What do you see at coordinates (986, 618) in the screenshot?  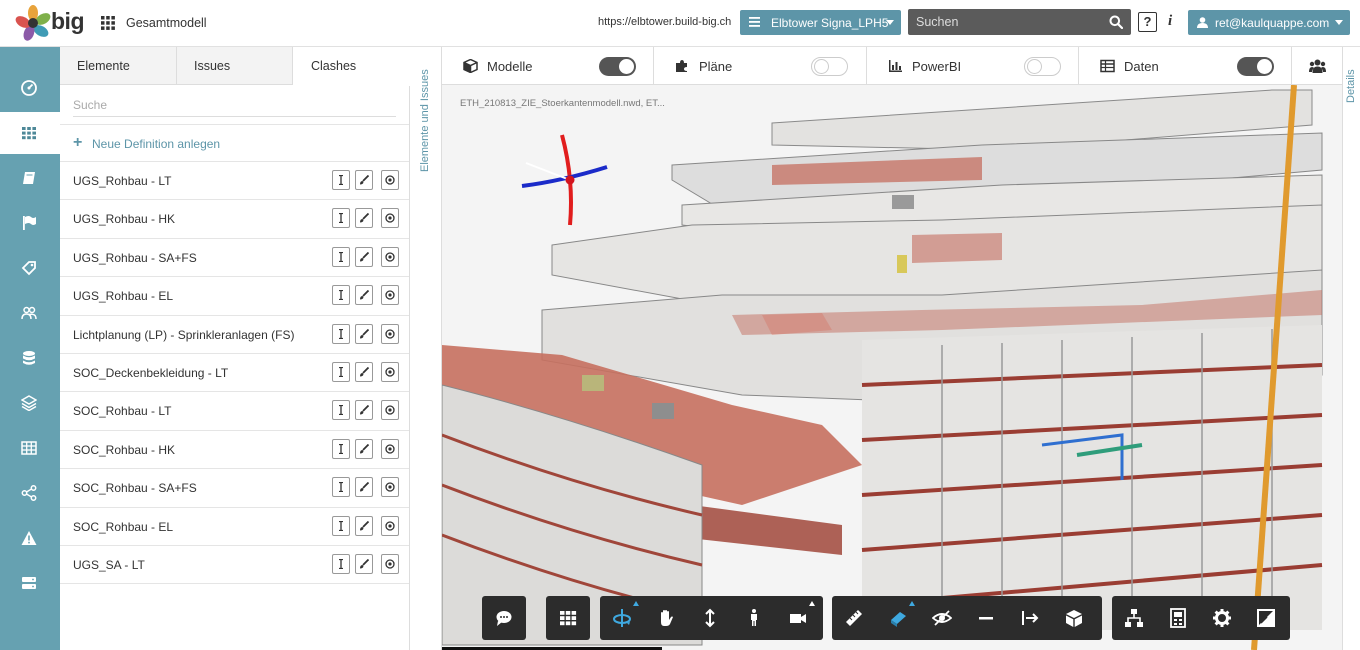 I see `minus-button` at bounding box center [986, 618].